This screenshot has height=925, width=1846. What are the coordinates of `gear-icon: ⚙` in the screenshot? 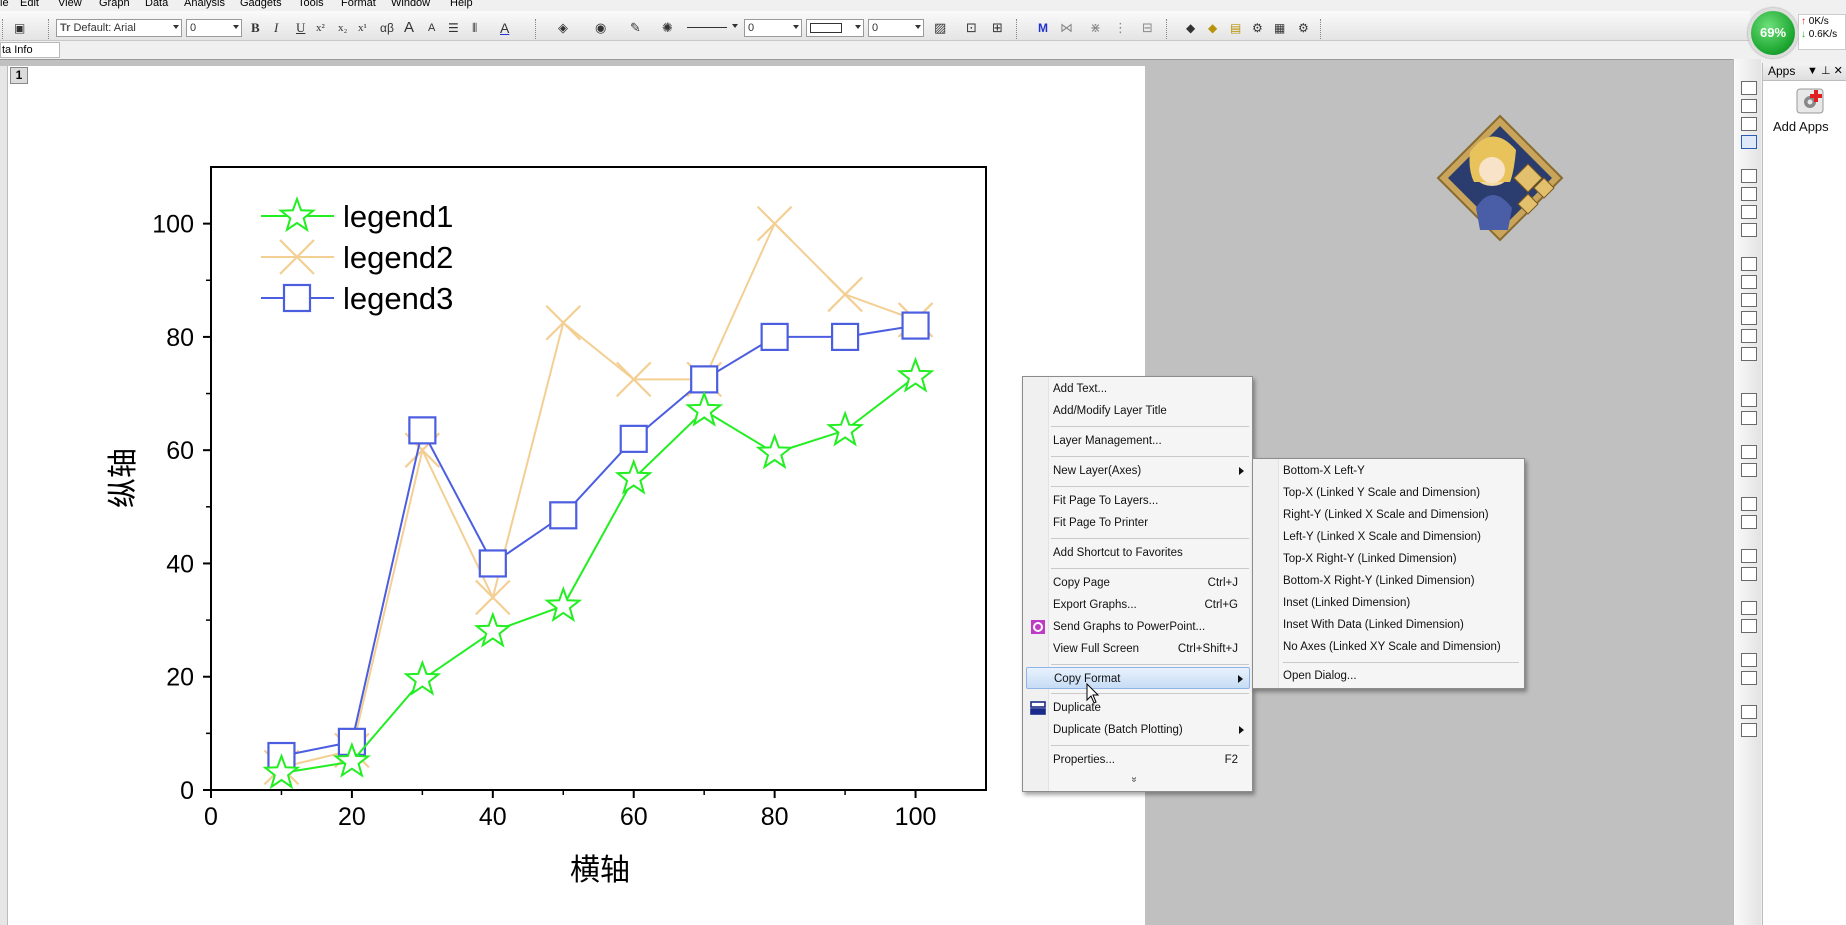 It's located at (1257, 28).